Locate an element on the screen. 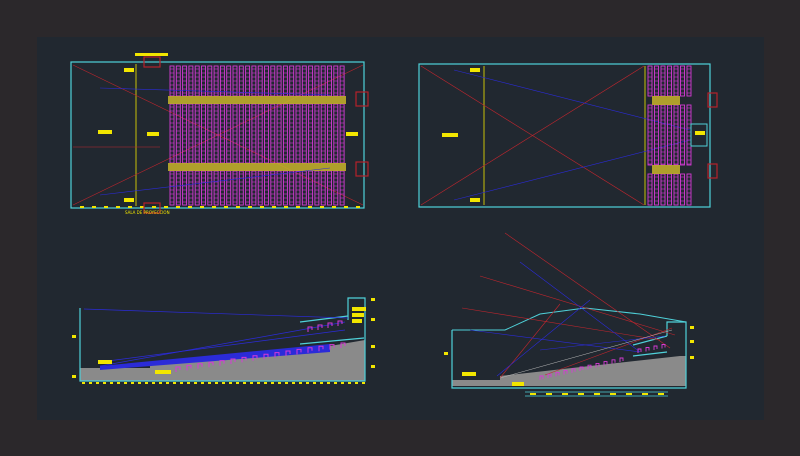 The image size is (800, 456). seat-block-left is located at coordinates (220, 136).